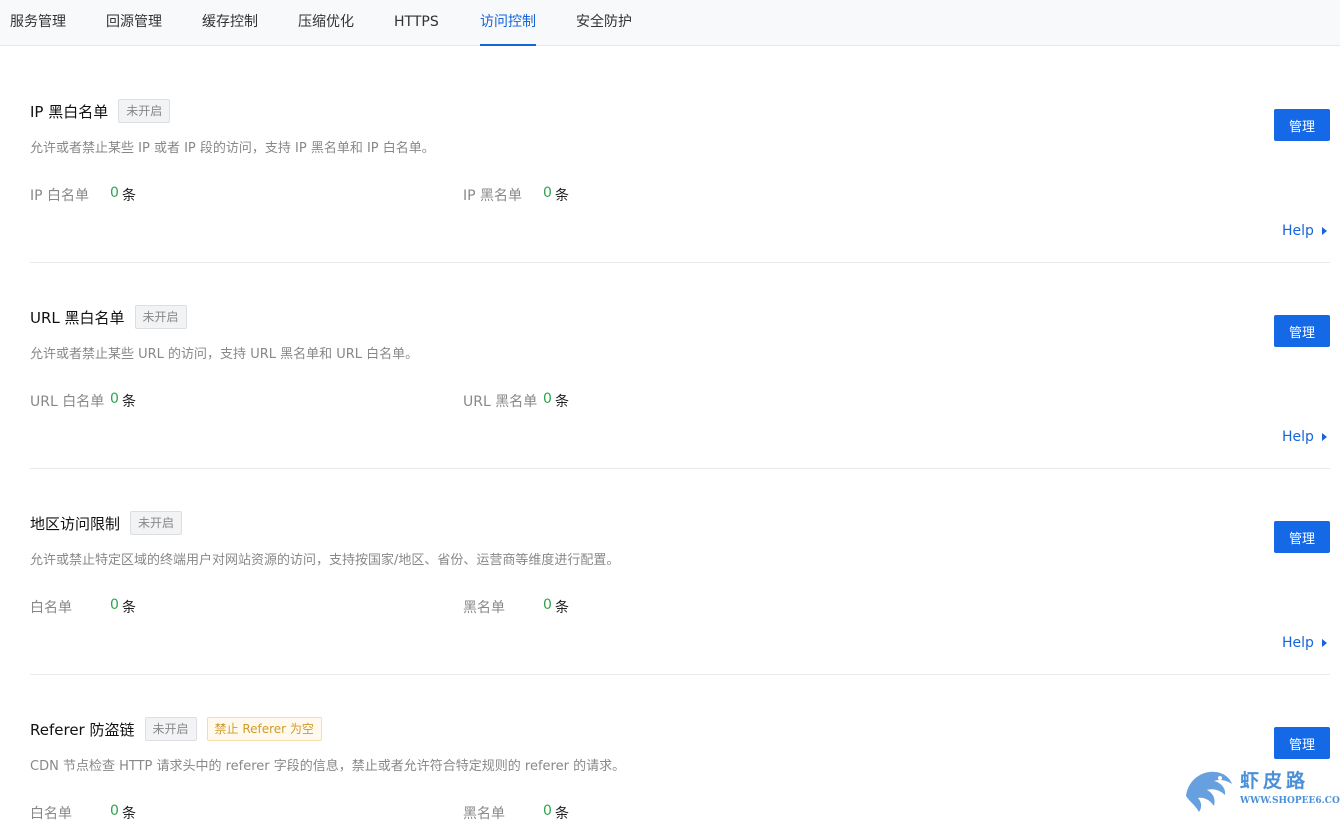 Image resolution: width=1340 pixels, height=830 pixels. I want to click on tab-cache-control: 缓存控制, so click(230, 23).